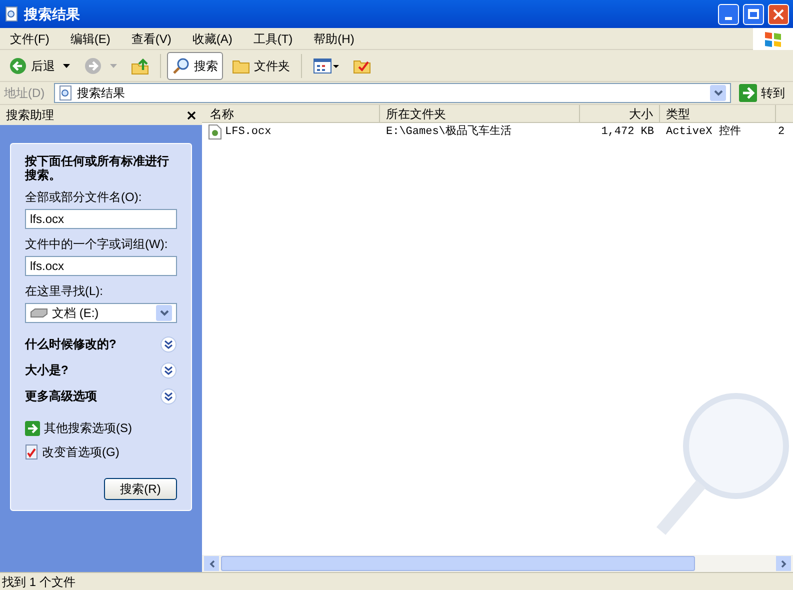  I want to click on chevron-left-icon, so click(211, 564).